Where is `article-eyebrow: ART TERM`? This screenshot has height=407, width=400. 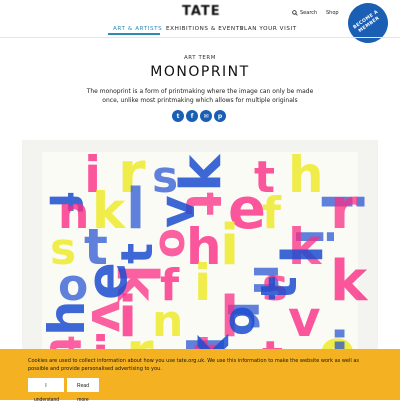
article-eyebrow: ART TERM is located at coordinates (200, 58).